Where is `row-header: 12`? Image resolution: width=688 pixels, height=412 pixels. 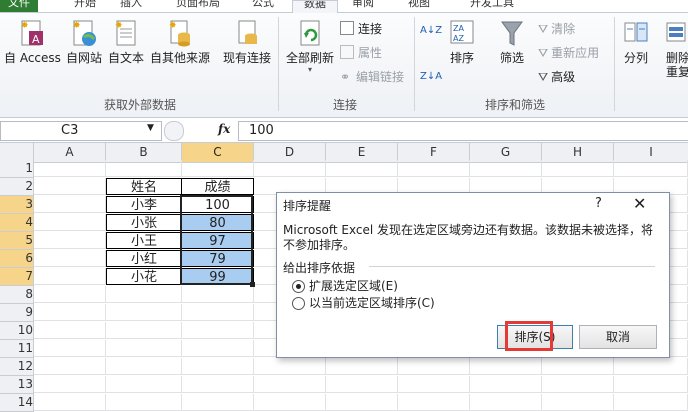
row-header: 12 is located at coordinates (17, 367).